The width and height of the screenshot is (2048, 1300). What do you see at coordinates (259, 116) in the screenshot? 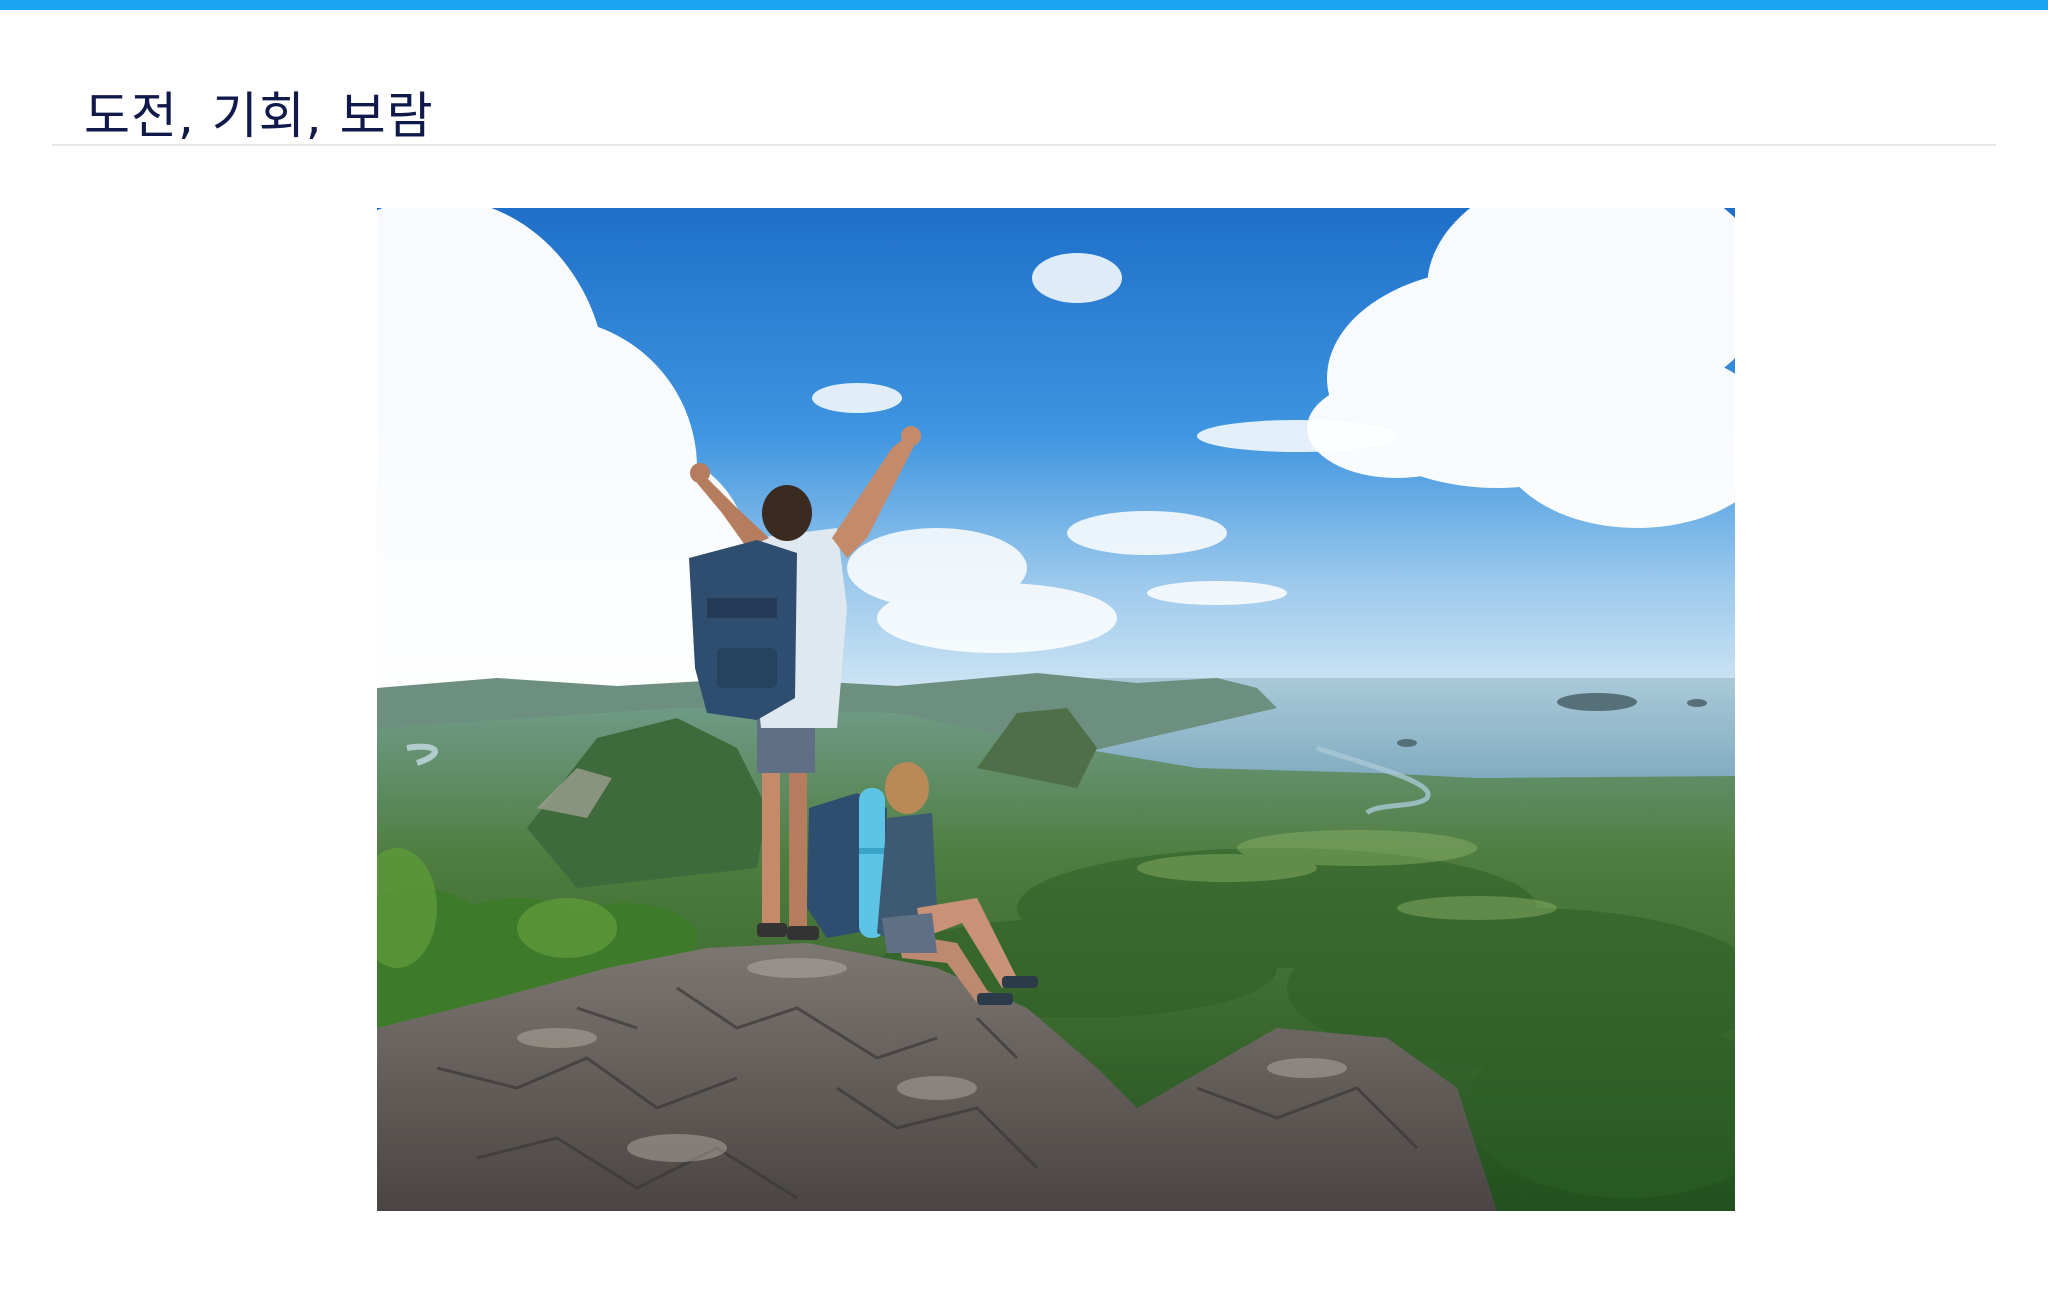
I see `slide-title: 도전, 기회, 보람` at bounding box center [259, 116].